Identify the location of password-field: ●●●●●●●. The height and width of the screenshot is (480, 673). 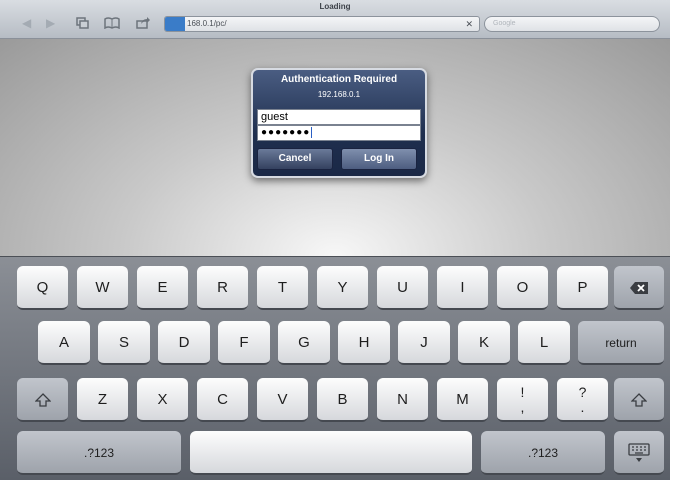
(339, 133).